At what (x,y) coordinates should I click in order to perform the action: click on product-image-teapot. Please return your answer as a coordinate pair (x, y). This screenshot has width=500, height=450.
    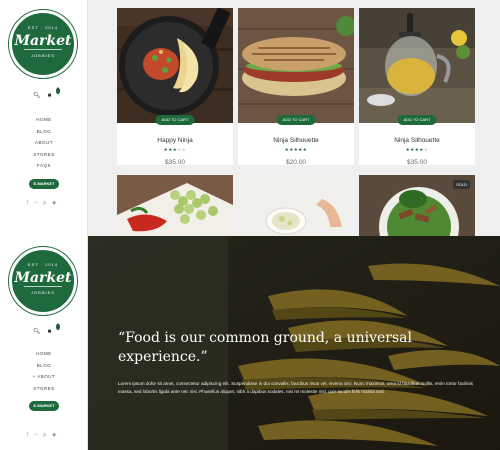
    Looking at the image, I should click on (417, 65).